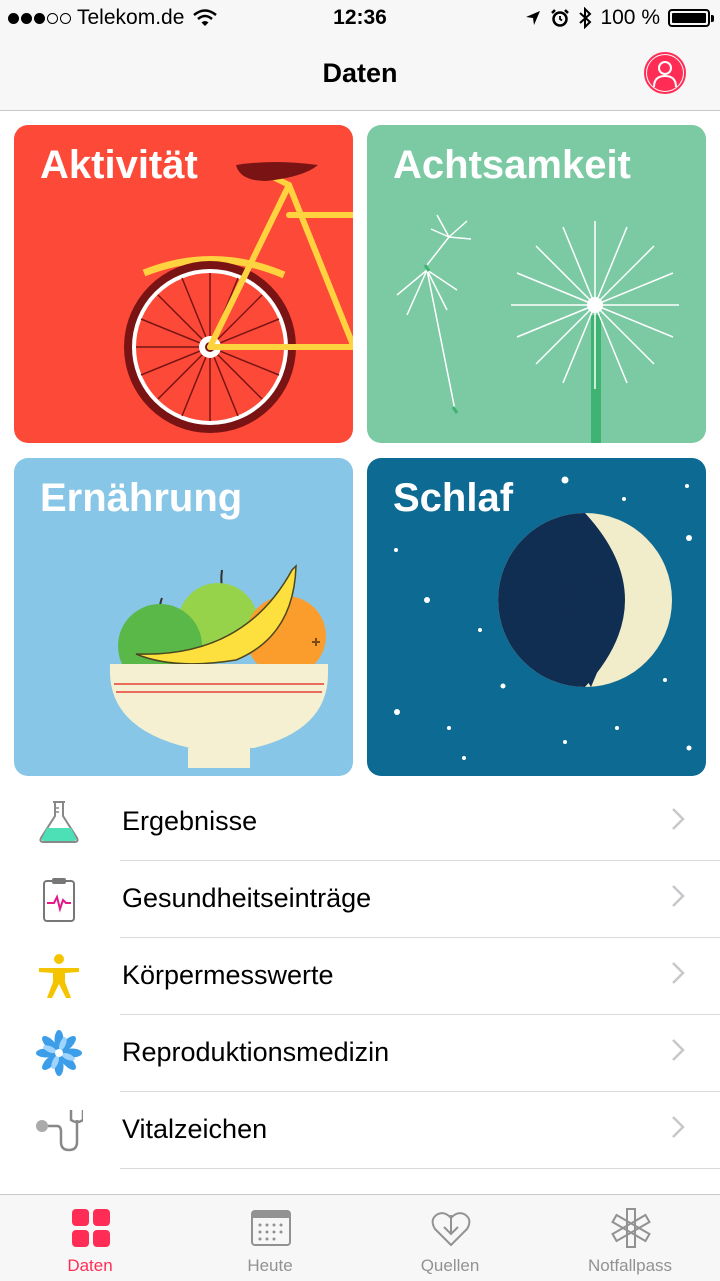 The image size is (720, 1281). What do you see at coordinates (585, 18) in the screenshot?
I see `bluetooth-icon` at bounding box center [585, 18].